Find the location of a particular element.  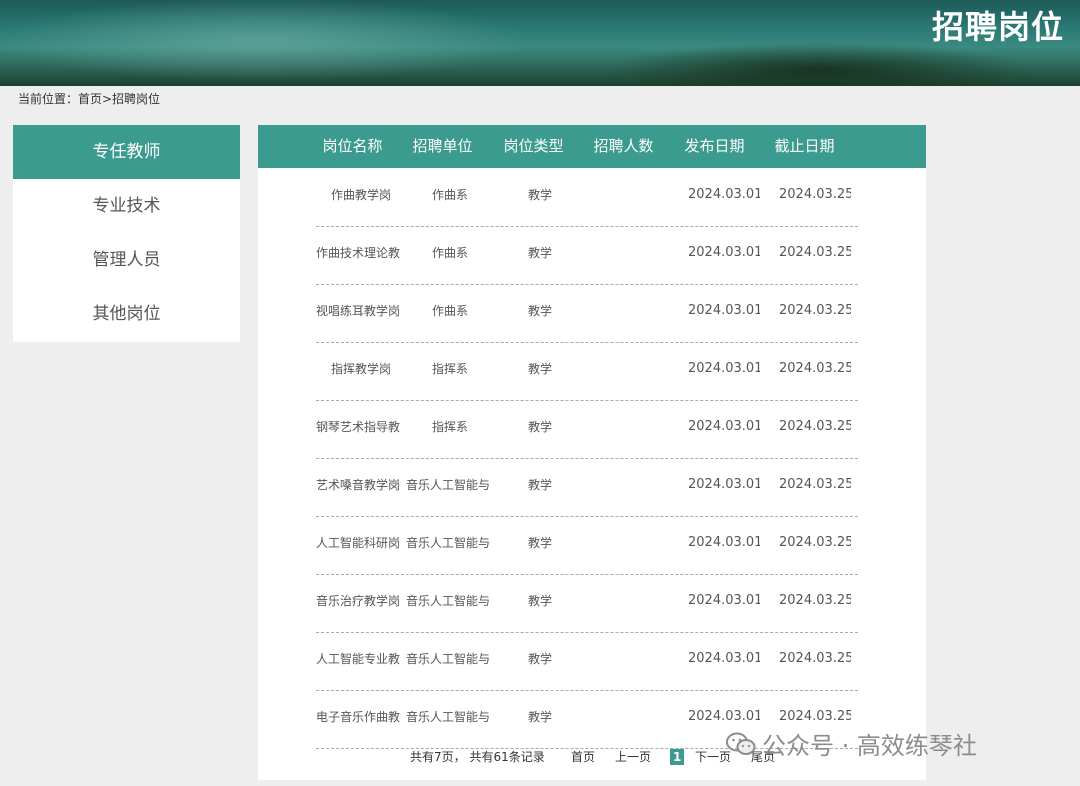

table-row: 钢琴艺术指导教 指挥系 教学 2024.03.01 2024.03.25 is located at coordinates (587, 429).